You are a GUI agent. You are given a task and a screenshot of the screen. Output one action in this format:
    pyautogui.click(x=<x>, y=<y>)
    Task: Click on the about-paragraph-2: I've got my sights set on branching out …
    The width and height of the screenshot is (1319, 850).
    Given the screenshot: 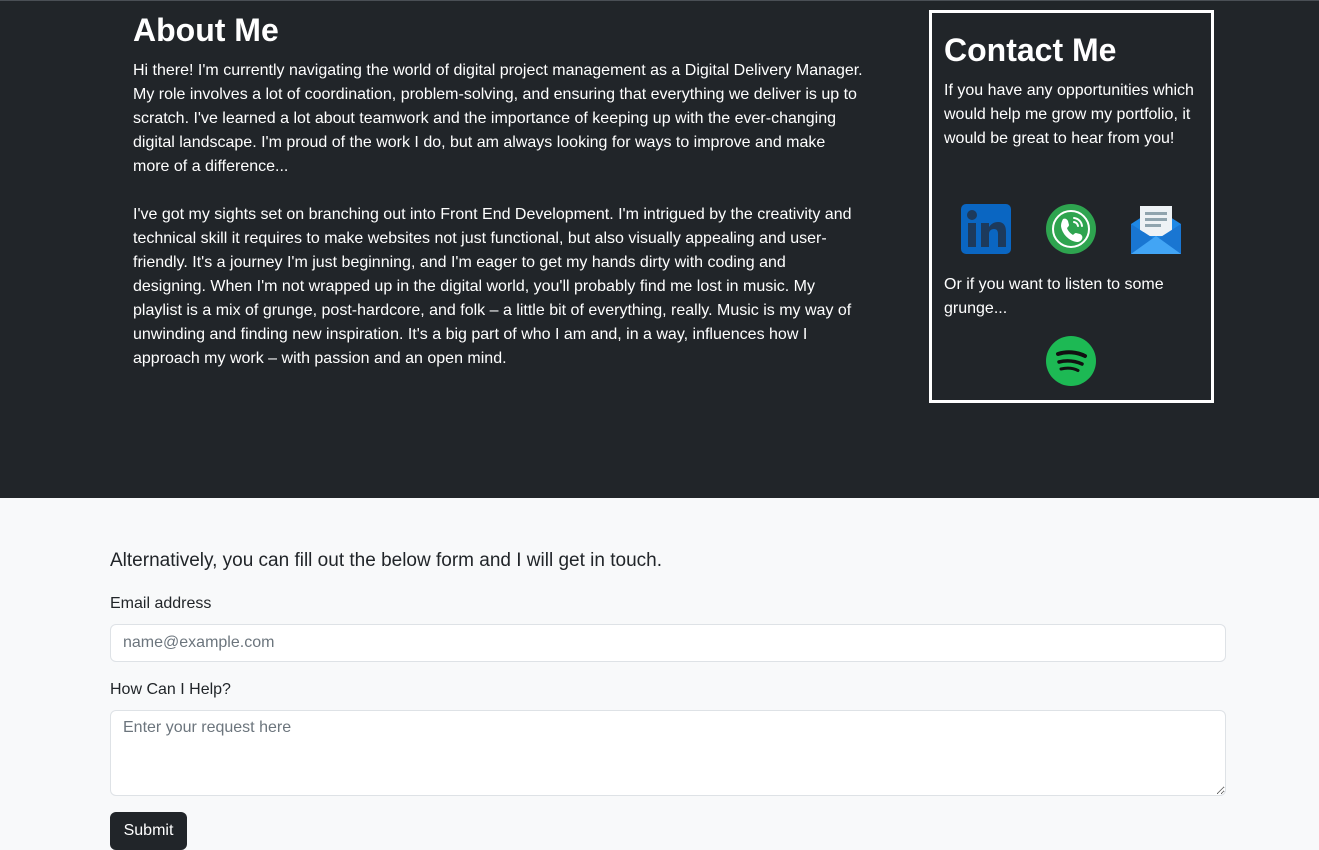 What is the action you would take?
    pyautogui.click(x=492, y=286)
    